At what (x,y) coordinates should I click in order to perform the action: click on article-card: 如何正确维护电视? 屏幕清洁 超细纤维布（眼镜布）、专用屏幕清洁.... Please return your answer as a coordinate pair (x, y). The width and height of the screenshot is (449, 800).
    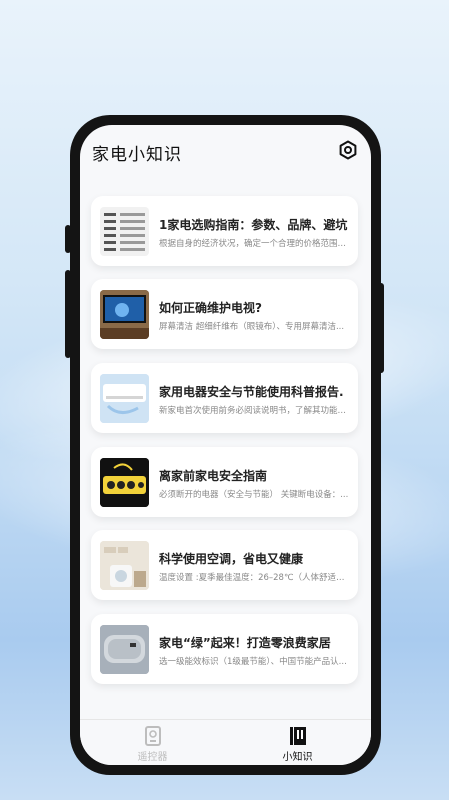
    Looking at the image, I should click on (224, 314).